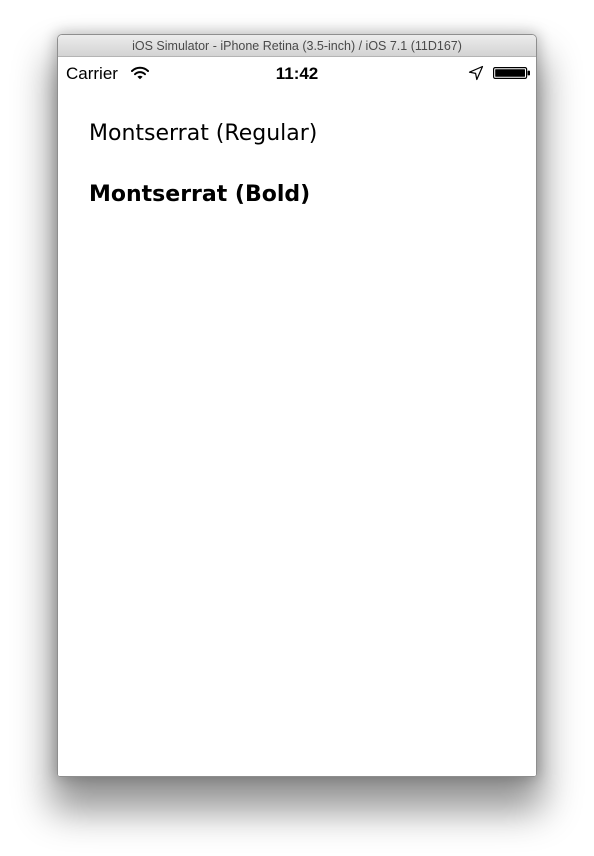 The width and height of the screenshot is (594, 856). I want to click on status-time: 11:42, so click(297, 73).